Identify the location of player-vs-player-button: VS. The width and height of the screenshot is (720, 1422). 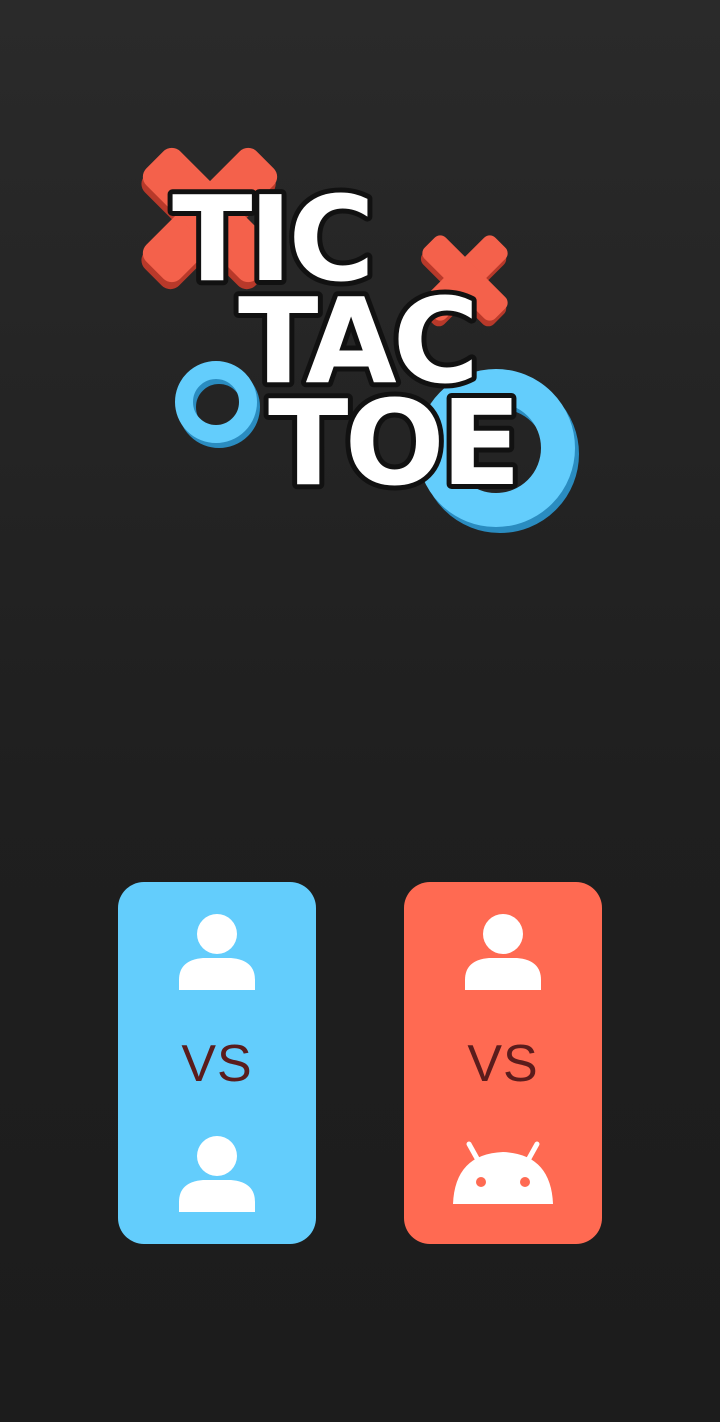
(217, 1063).